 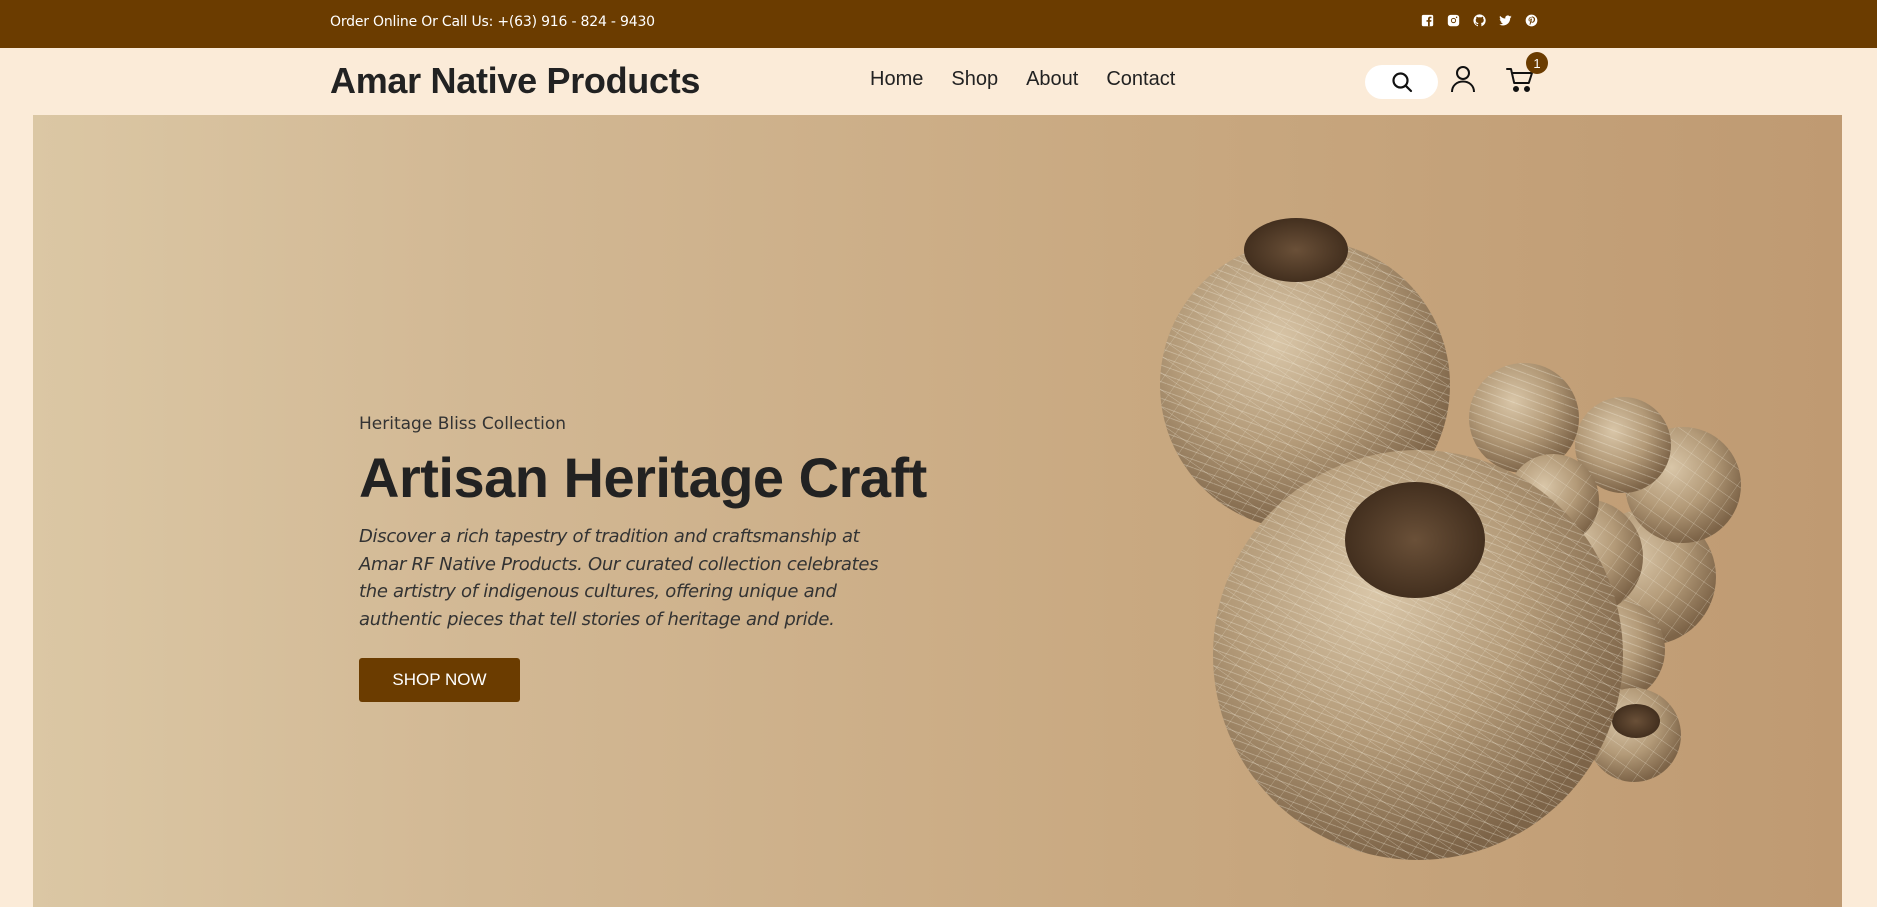 What do you see at coordinates (1531, 20) in the screenshot?
I see `pinterest-icon` at bounding box center [1531, 20].